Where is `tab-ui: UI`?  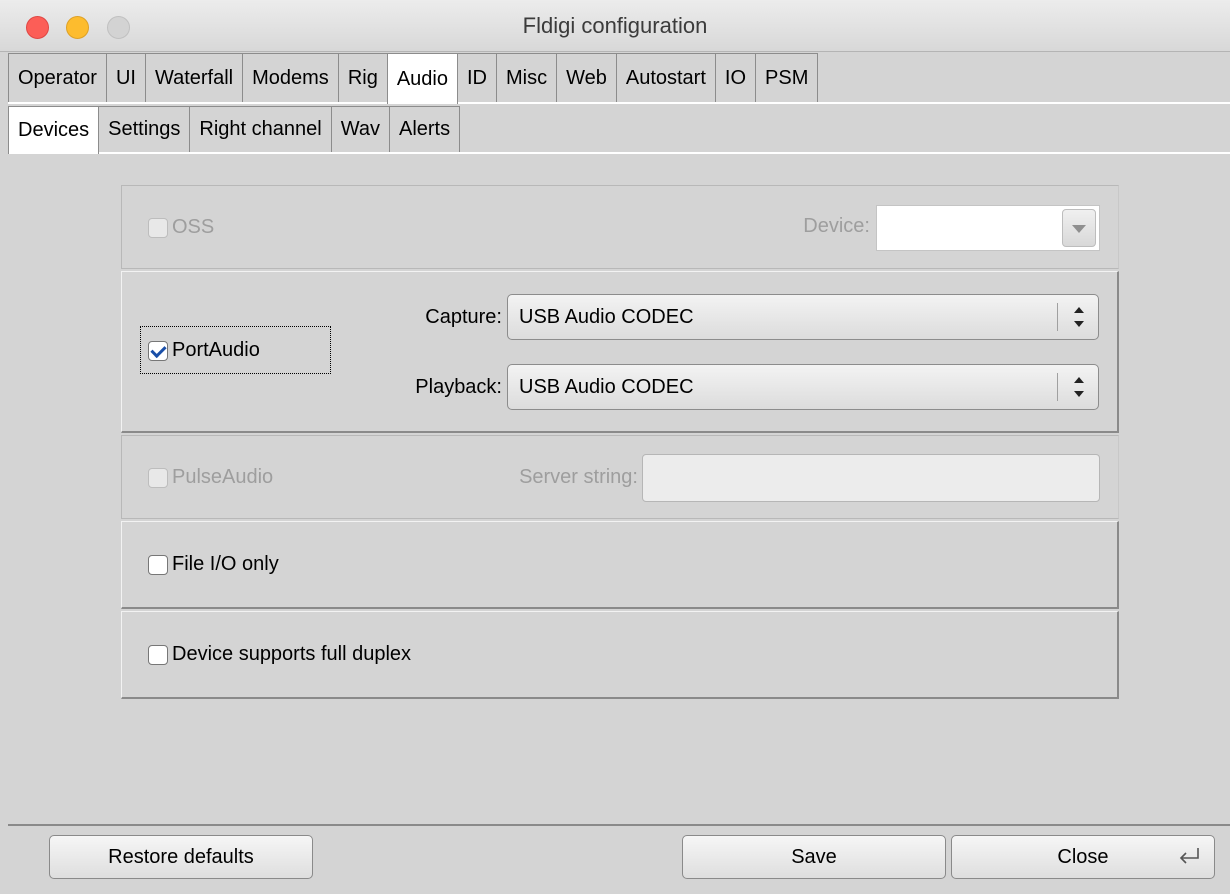 tab-ui: UI is located at coordinates (125, 77).